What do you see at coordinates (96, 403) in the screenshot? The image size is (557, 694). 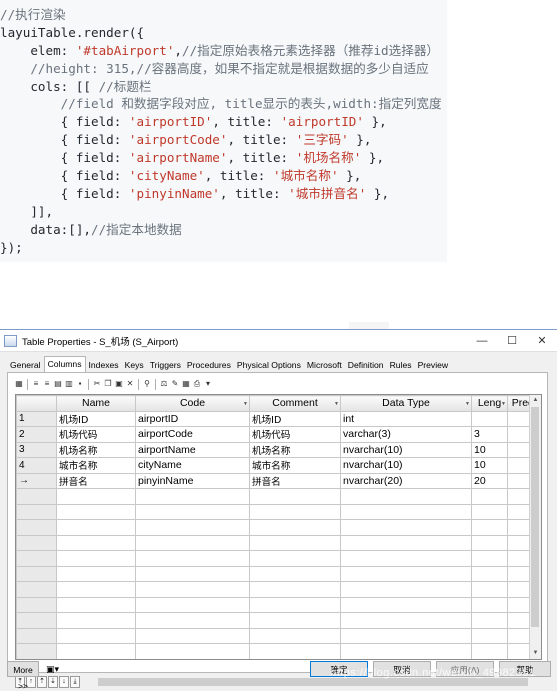 I see `column-header-name: Name` at bounding box center [96, 403].